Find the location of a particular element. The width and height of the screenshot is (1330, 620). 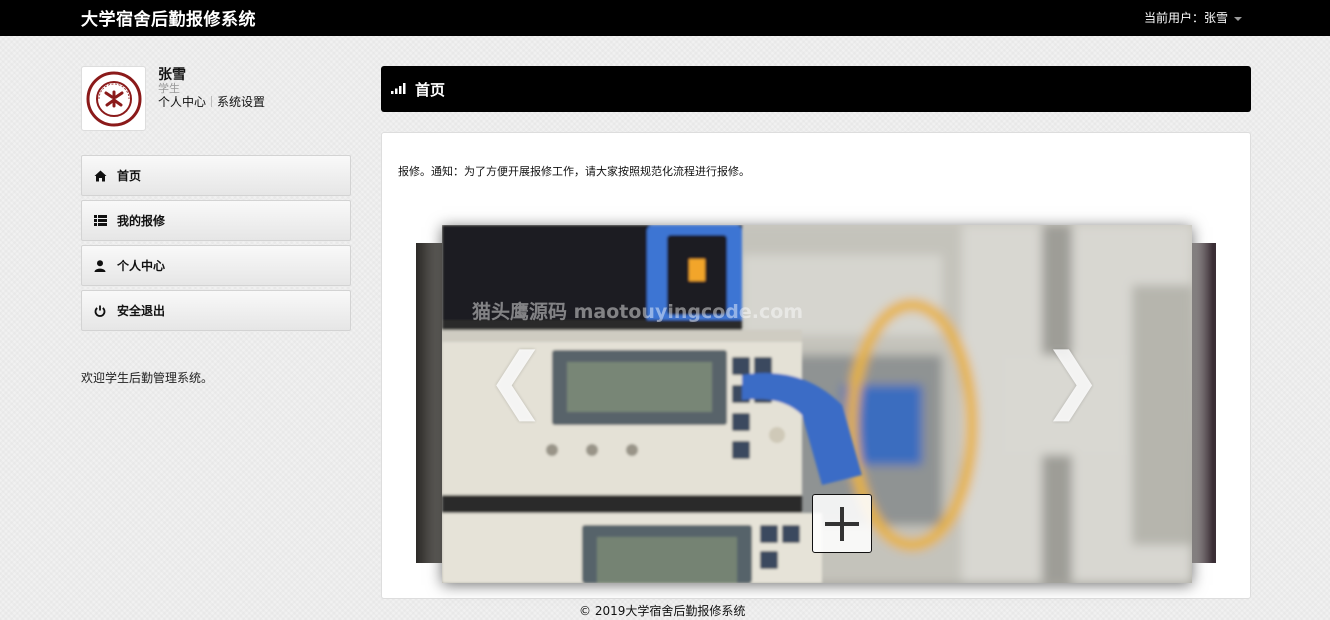

top-navbar: 大学宿舍后勤报修系统 当前用户：张雪 is located at coordinates (665, 18).